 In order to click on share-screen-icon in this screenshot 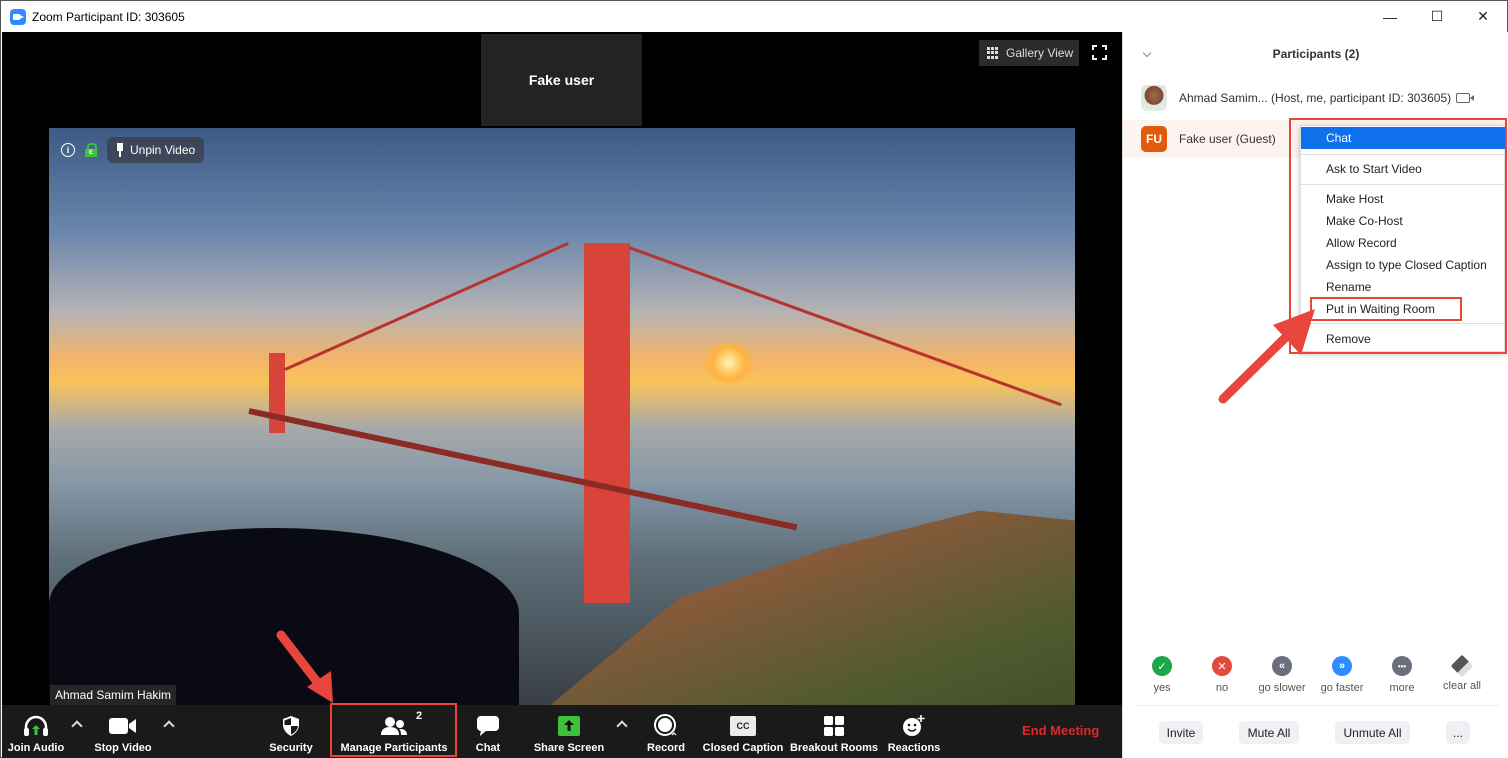, I will do `click(569, 726)`.